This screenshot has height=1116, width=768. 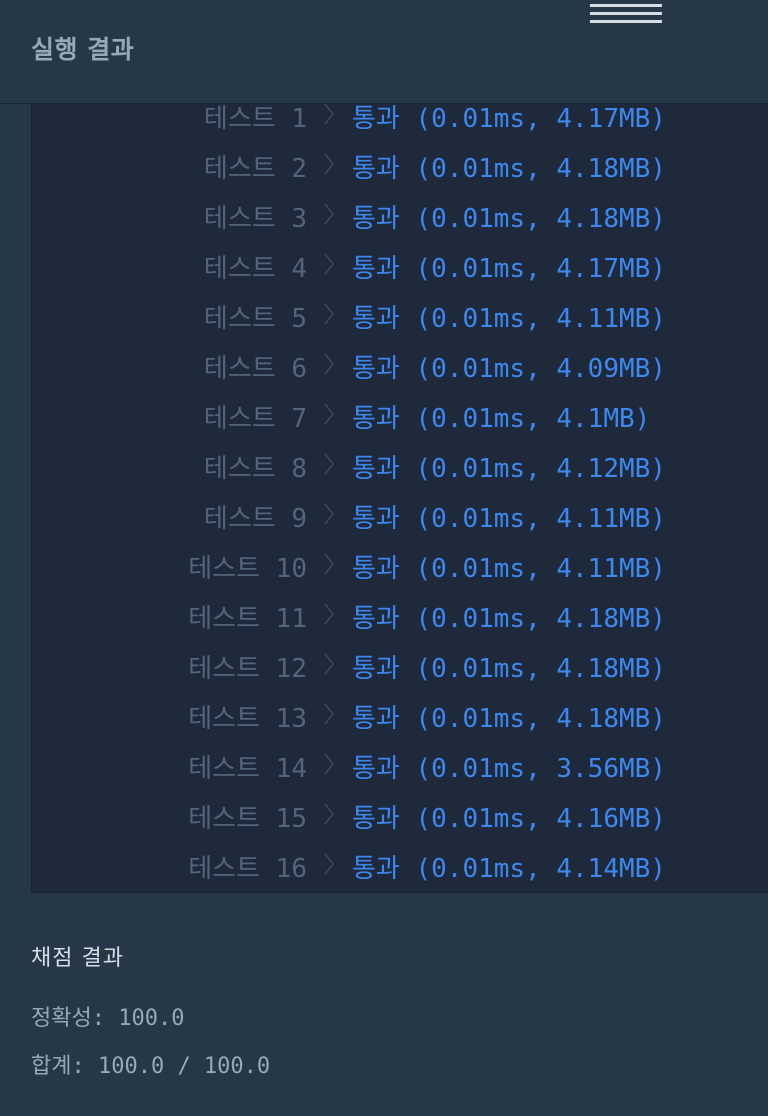 What do you see at coordinates (247, 819) in the screenshot?
I see `test-label: 테스트 15` at bounding box center [247, 819].